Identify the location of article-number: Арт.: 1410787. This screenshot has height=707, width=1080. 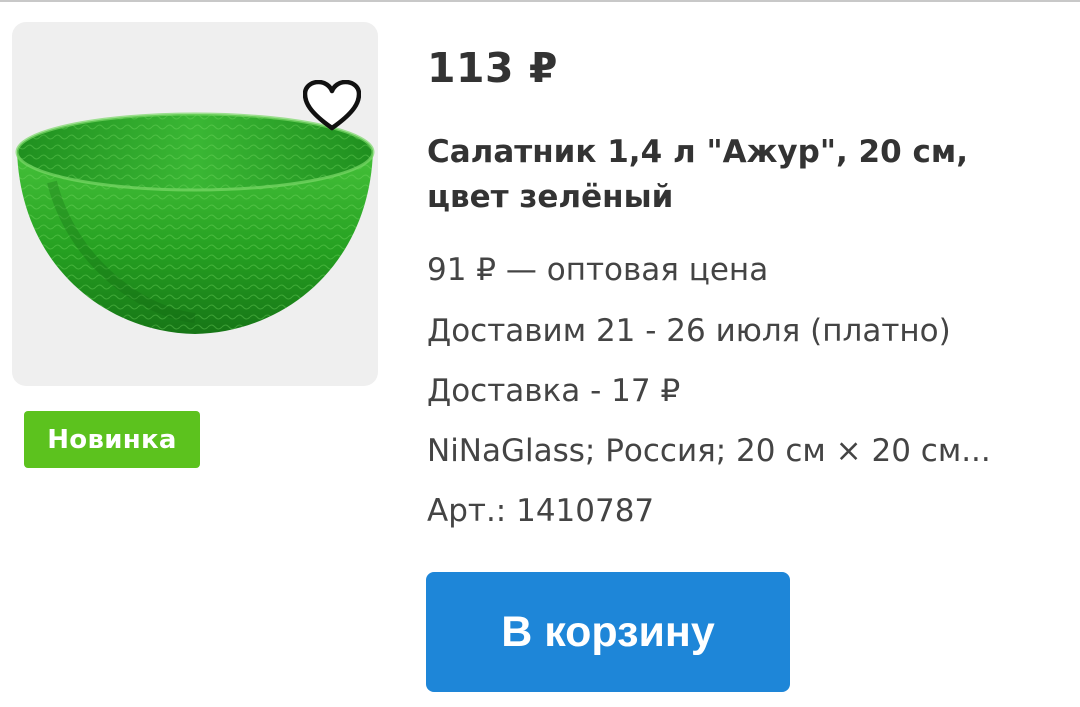
(541, 511).